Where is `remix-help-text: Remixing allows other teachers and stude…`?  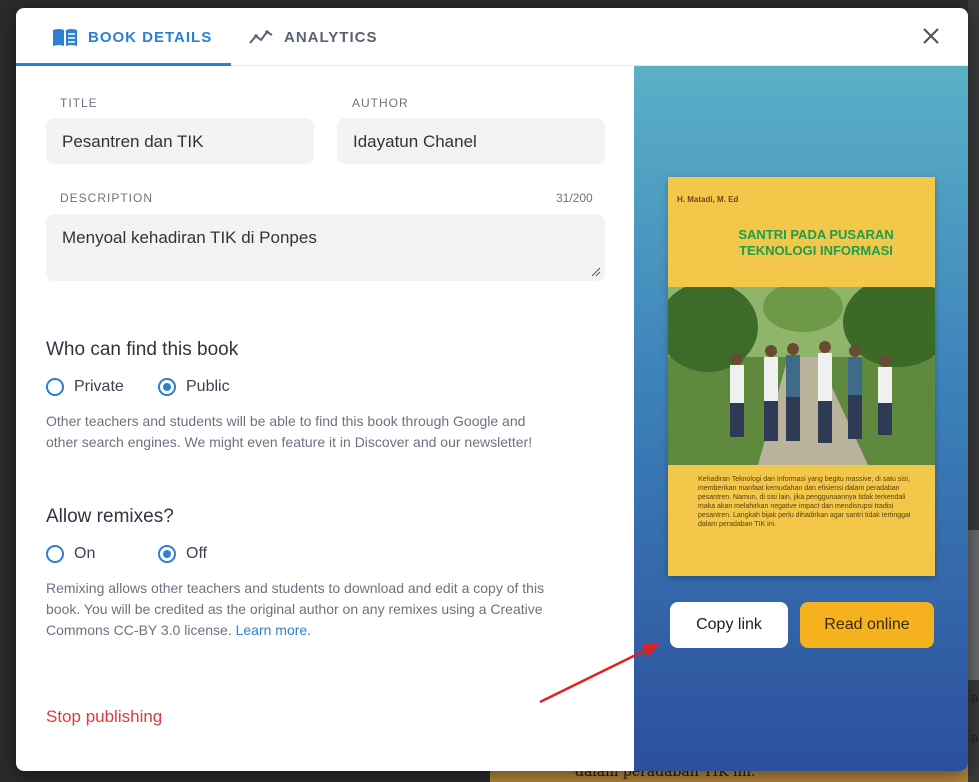
remix-help-text: Remixing allows other teachers and stude… is located at coordinates (296, 609).